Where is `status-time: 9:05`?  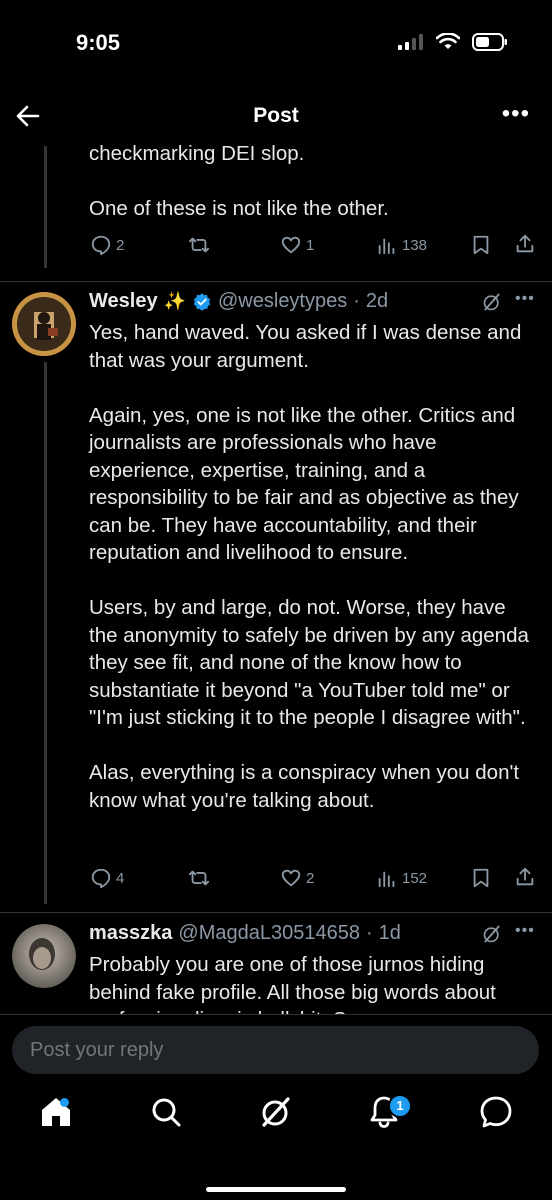 status-time: 9:05 is located at coordinates (98, 42).